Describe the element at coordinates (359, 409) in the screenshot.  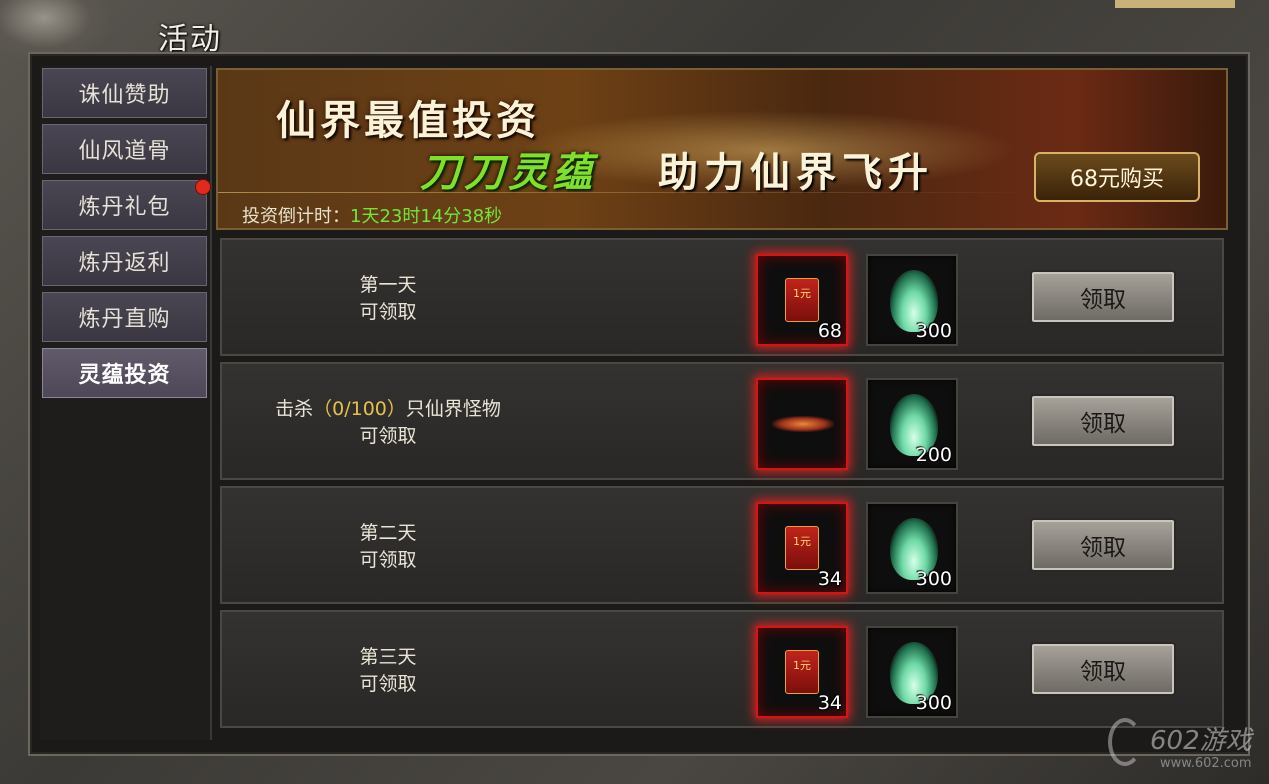
I see `kill-progress: （0/100）` at that location.